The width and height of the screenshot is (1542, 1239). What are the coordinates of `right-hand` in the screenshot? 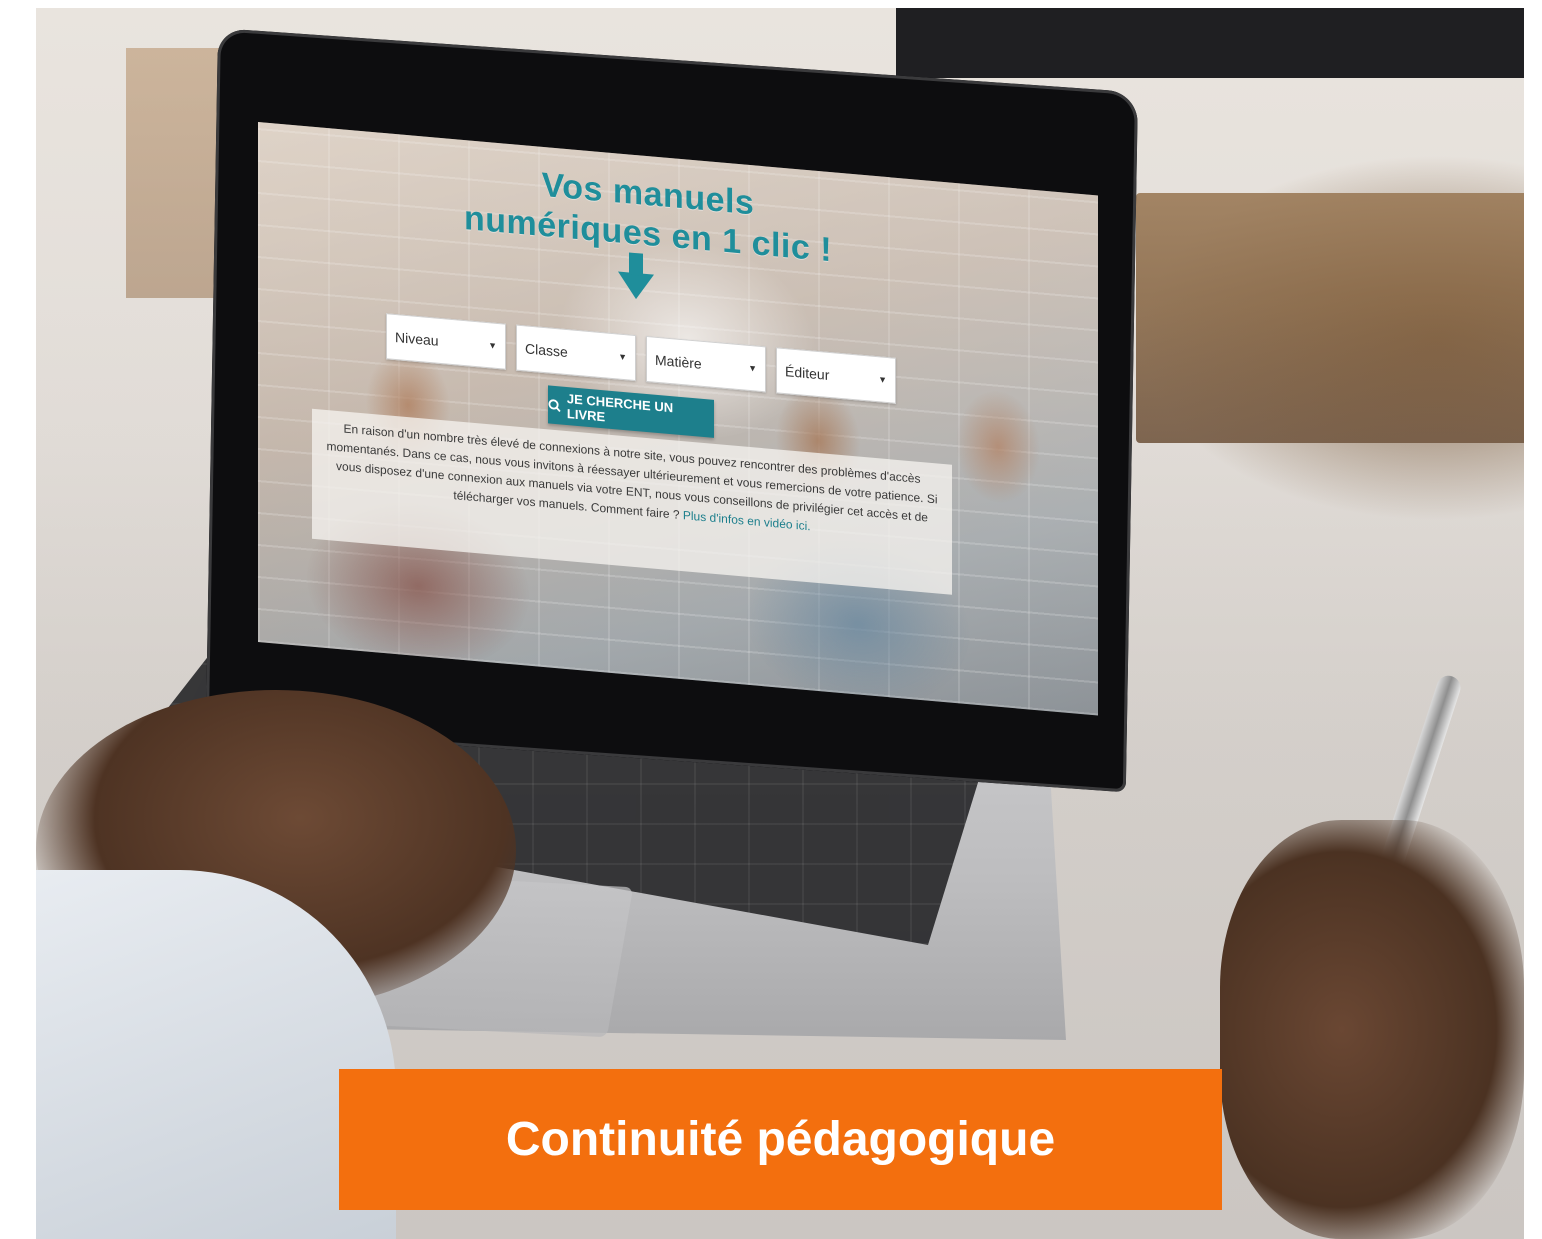 It's located at (1372, 1029).